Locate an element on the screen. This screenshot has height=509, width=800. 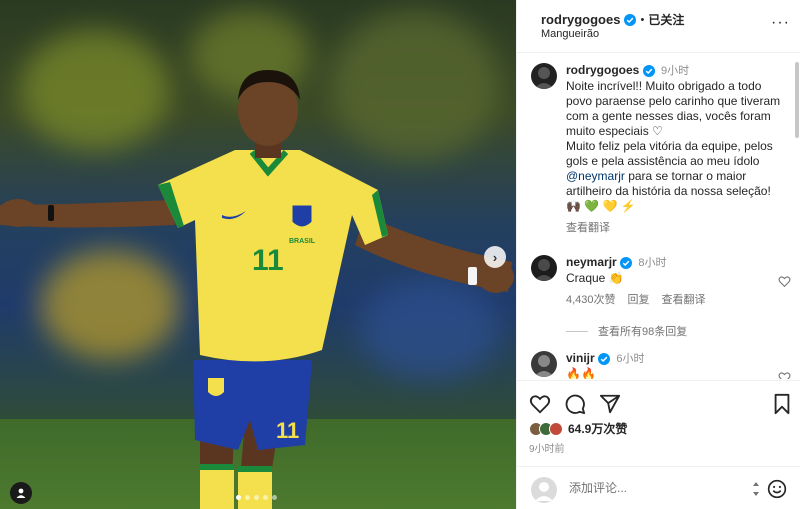
carousel-indicator is located at coordinates (256, 497).